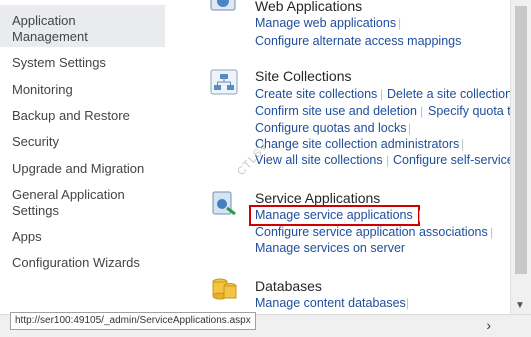 Image resolution: width=531 pixels, height=337 pixels. I want to click on service-applications-icon, so click(224, 203).